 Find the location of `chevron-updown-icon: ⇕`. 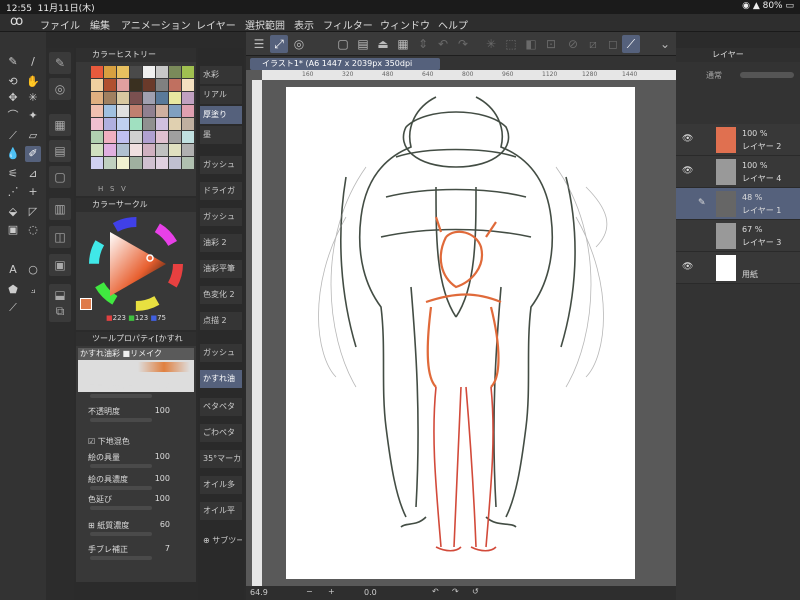

chevron-updown-icon: ⇕ is located at coordinates (423, 44).